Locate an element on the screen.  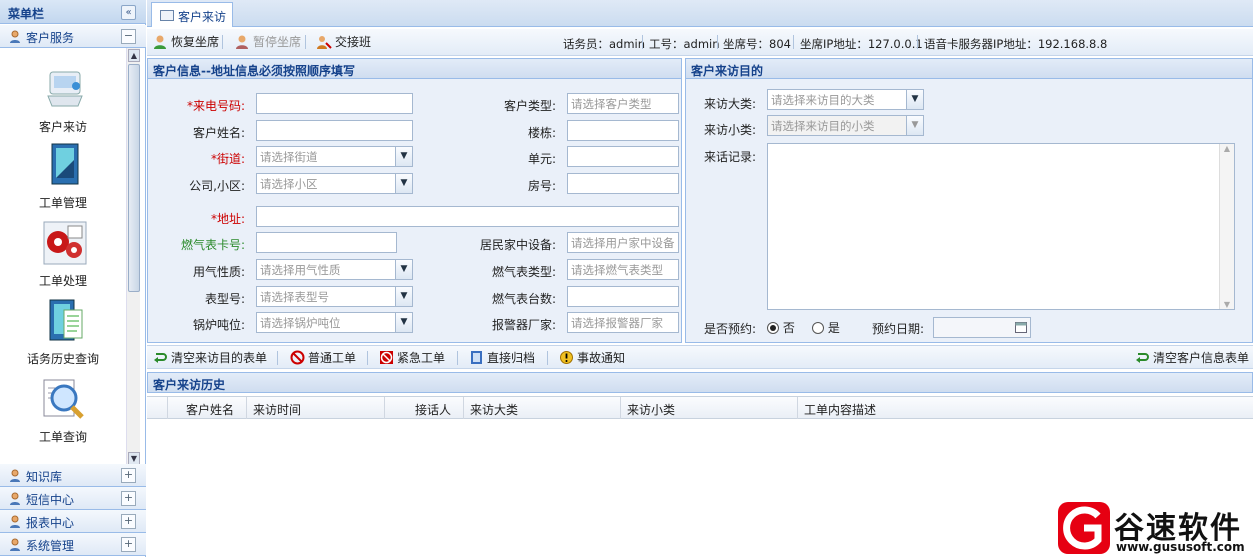
scroll-down-icon: ▼ is located at coordinates (1227, 304).